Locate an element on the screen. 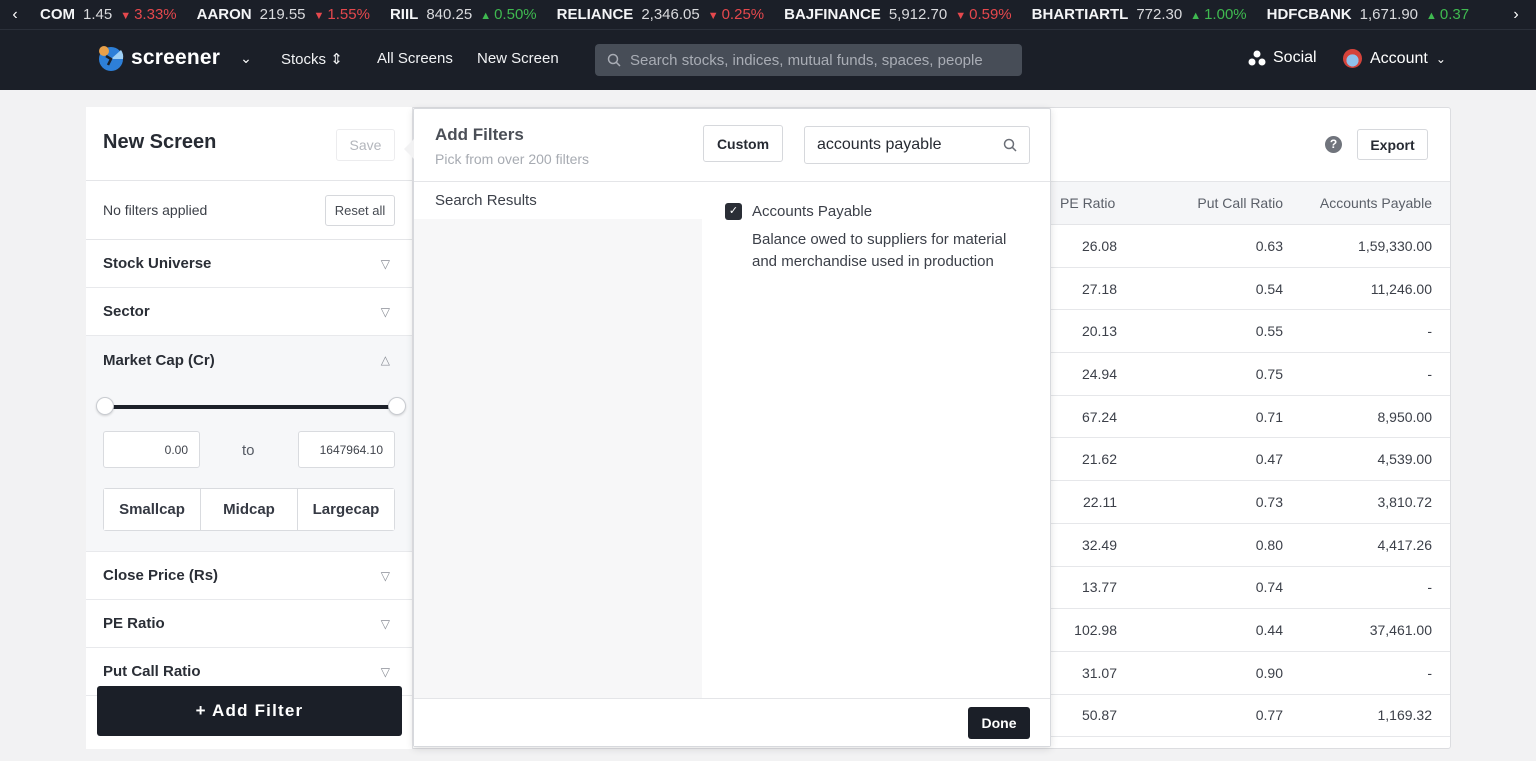  cell-accounts-payable: - is located at coordinates (1429, 672).